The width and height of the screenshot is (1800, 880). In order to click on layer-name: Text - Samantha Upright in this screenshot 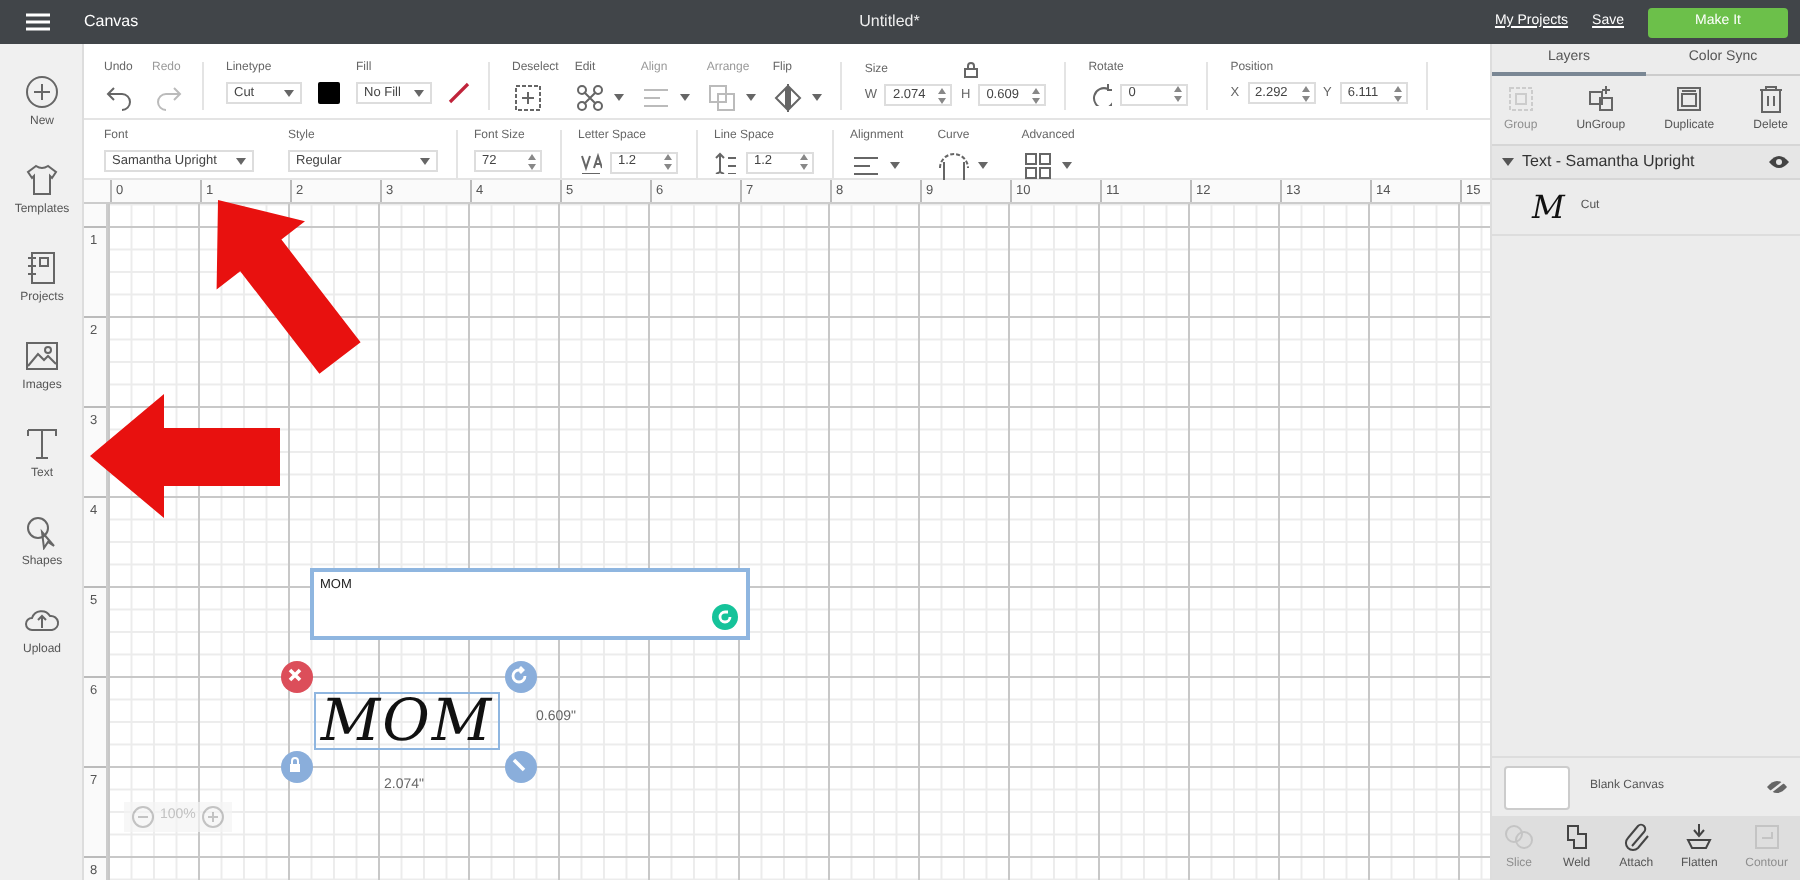, I will do `click(1609, 162)`.